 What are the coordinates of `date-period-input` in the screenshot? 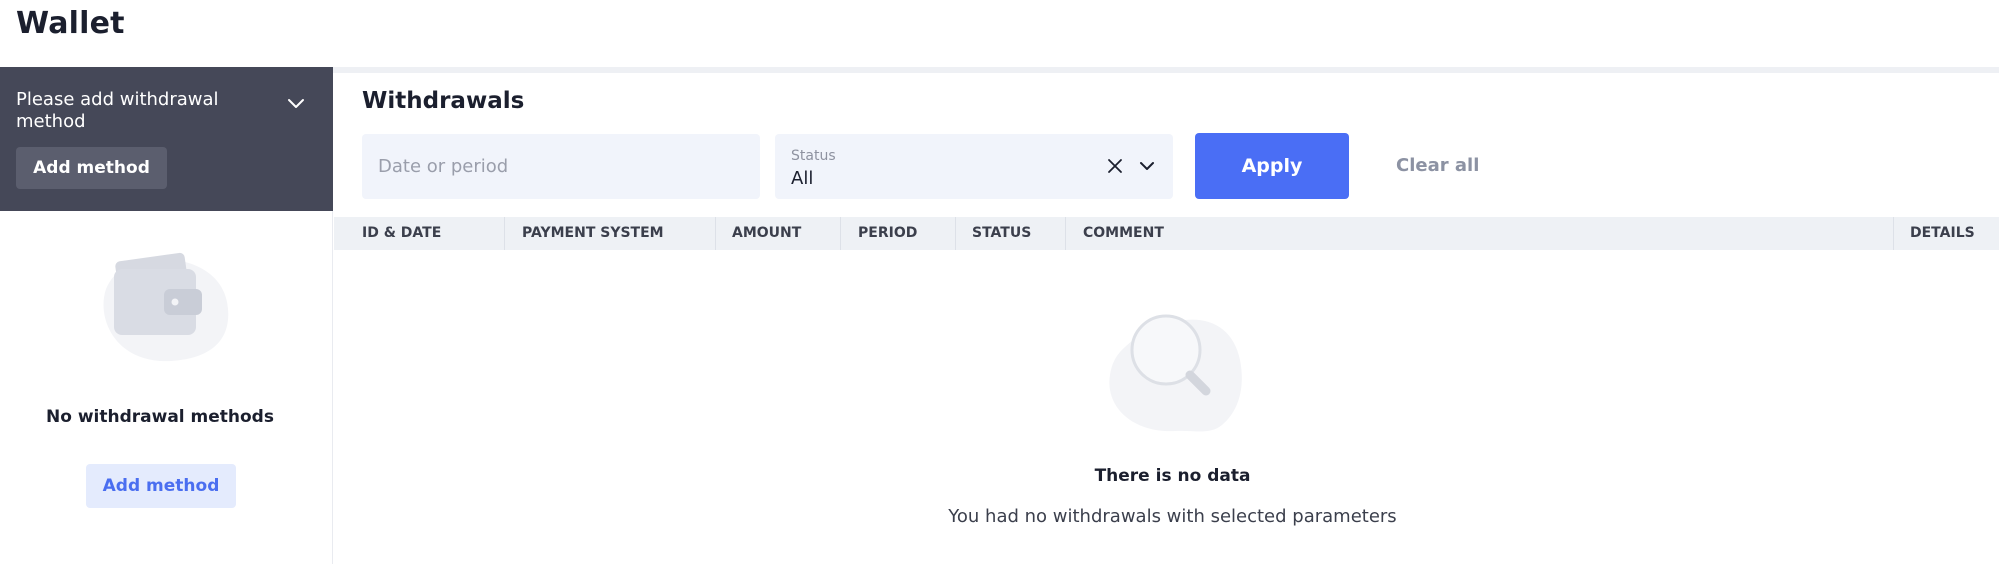 It's located at (561, 166).